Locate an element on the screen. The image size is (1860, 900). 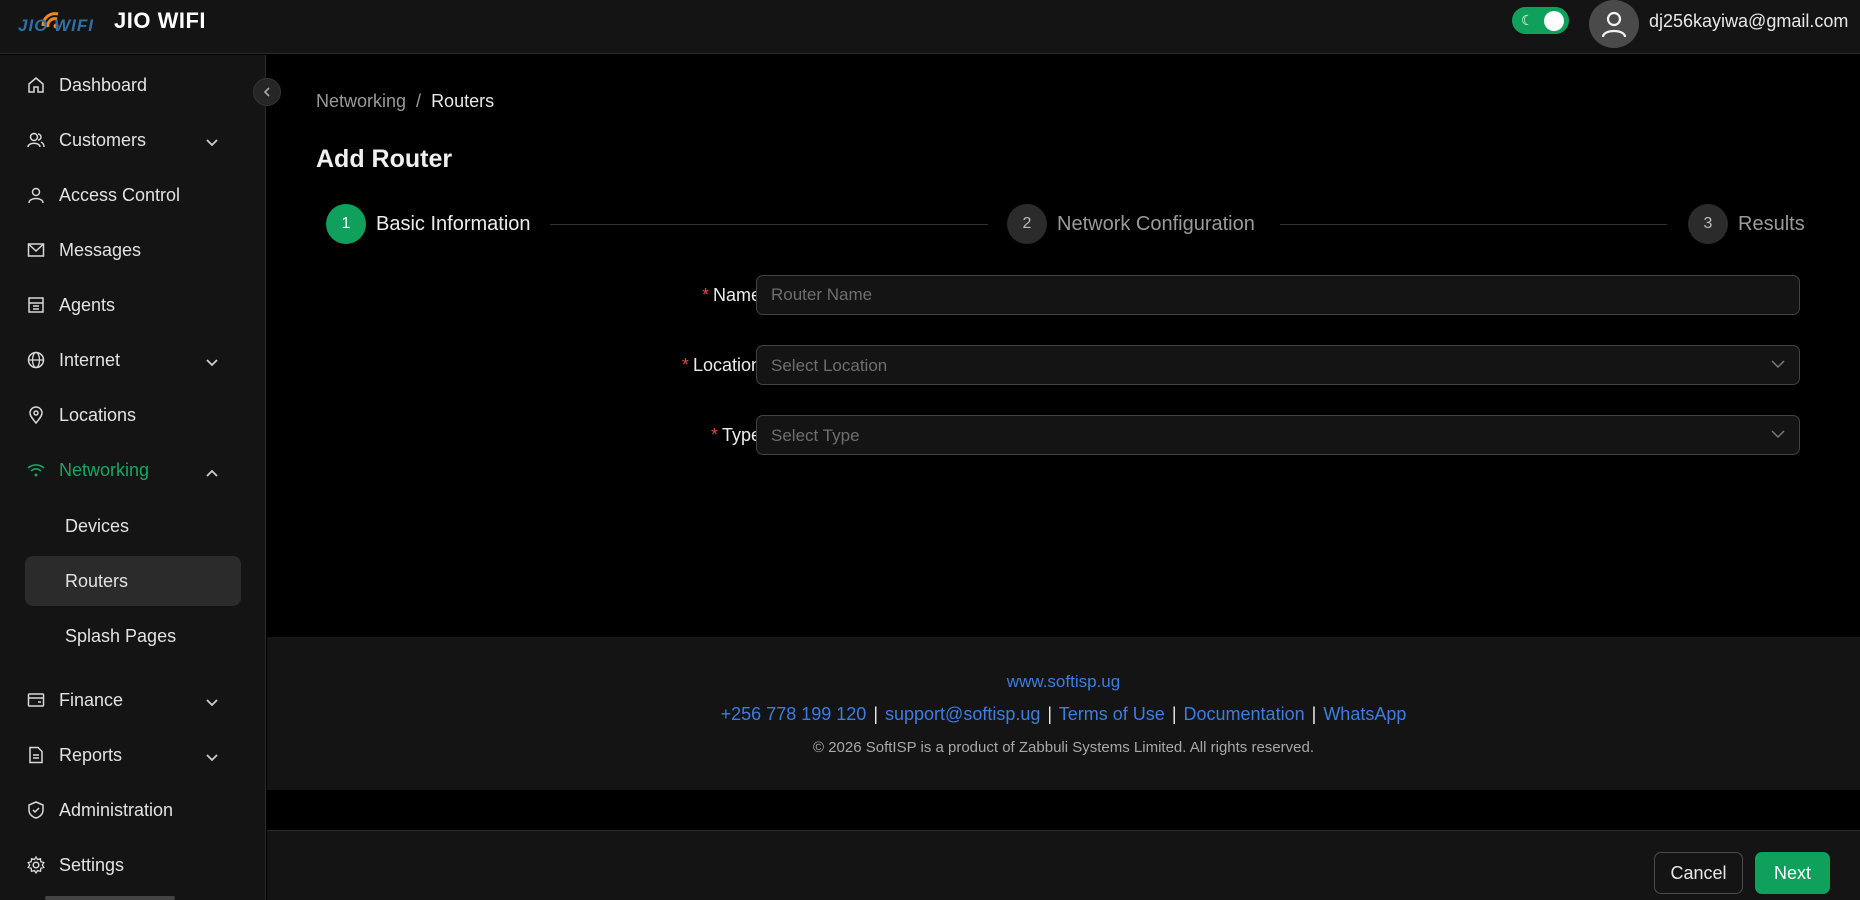
action-bar: Cancel Next is located at coordinates (1063, 865).